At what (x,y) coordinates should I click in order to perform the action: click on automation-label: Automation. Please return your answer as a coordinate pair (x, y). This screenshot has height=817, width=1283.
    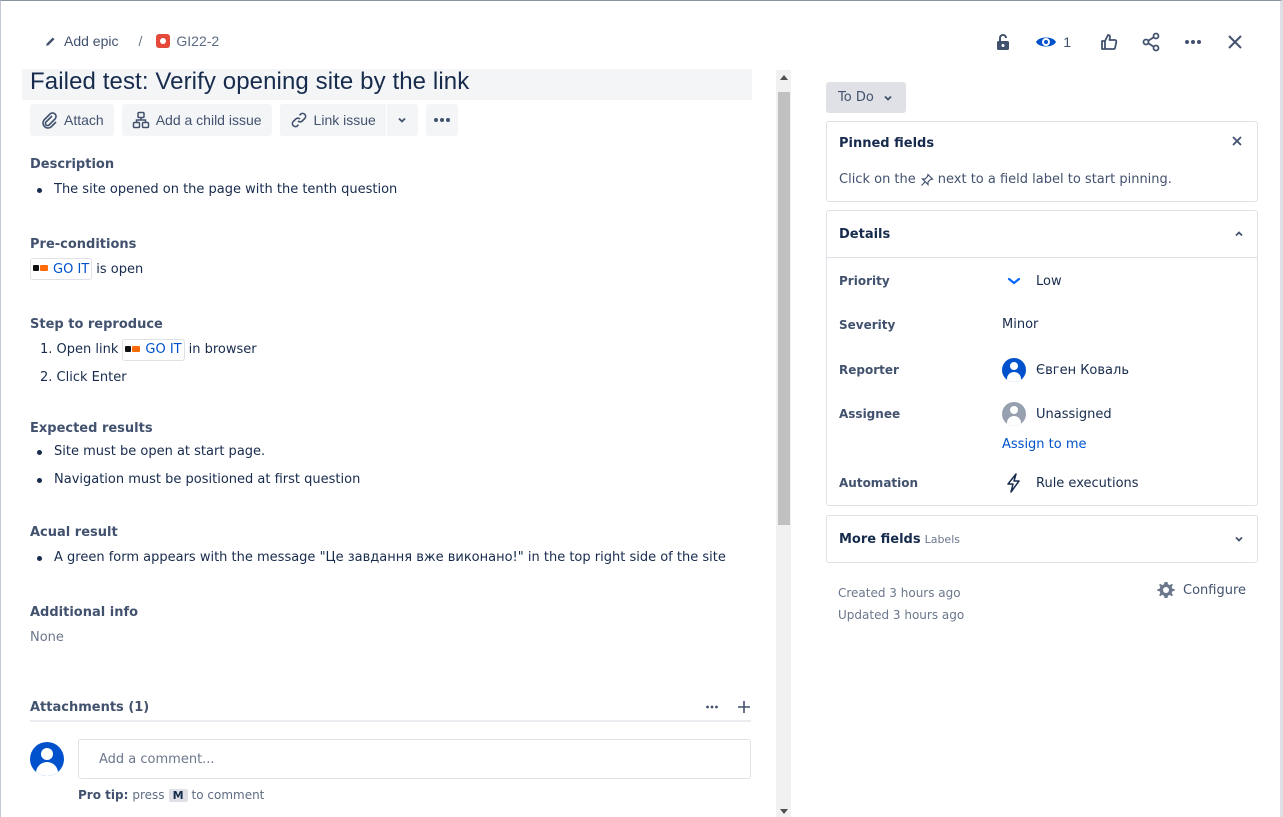
    Looking at the image, I should click on (879, 483).